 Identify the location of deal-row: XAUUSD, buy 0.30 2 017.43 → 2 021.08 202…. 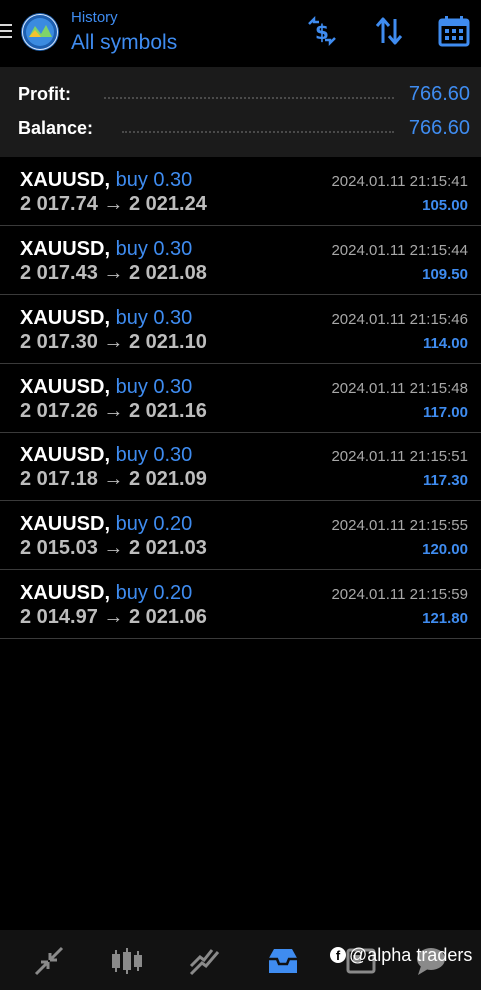
(240, 261).